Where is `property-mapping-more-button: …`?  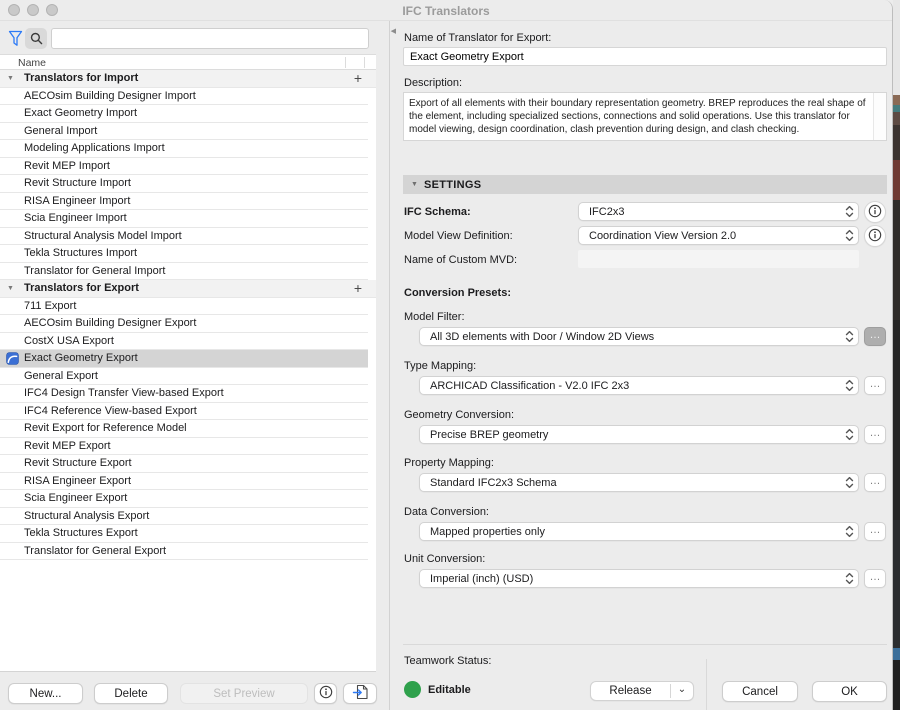
property-mapping-more-button: … is located at coordinates (875, 482).